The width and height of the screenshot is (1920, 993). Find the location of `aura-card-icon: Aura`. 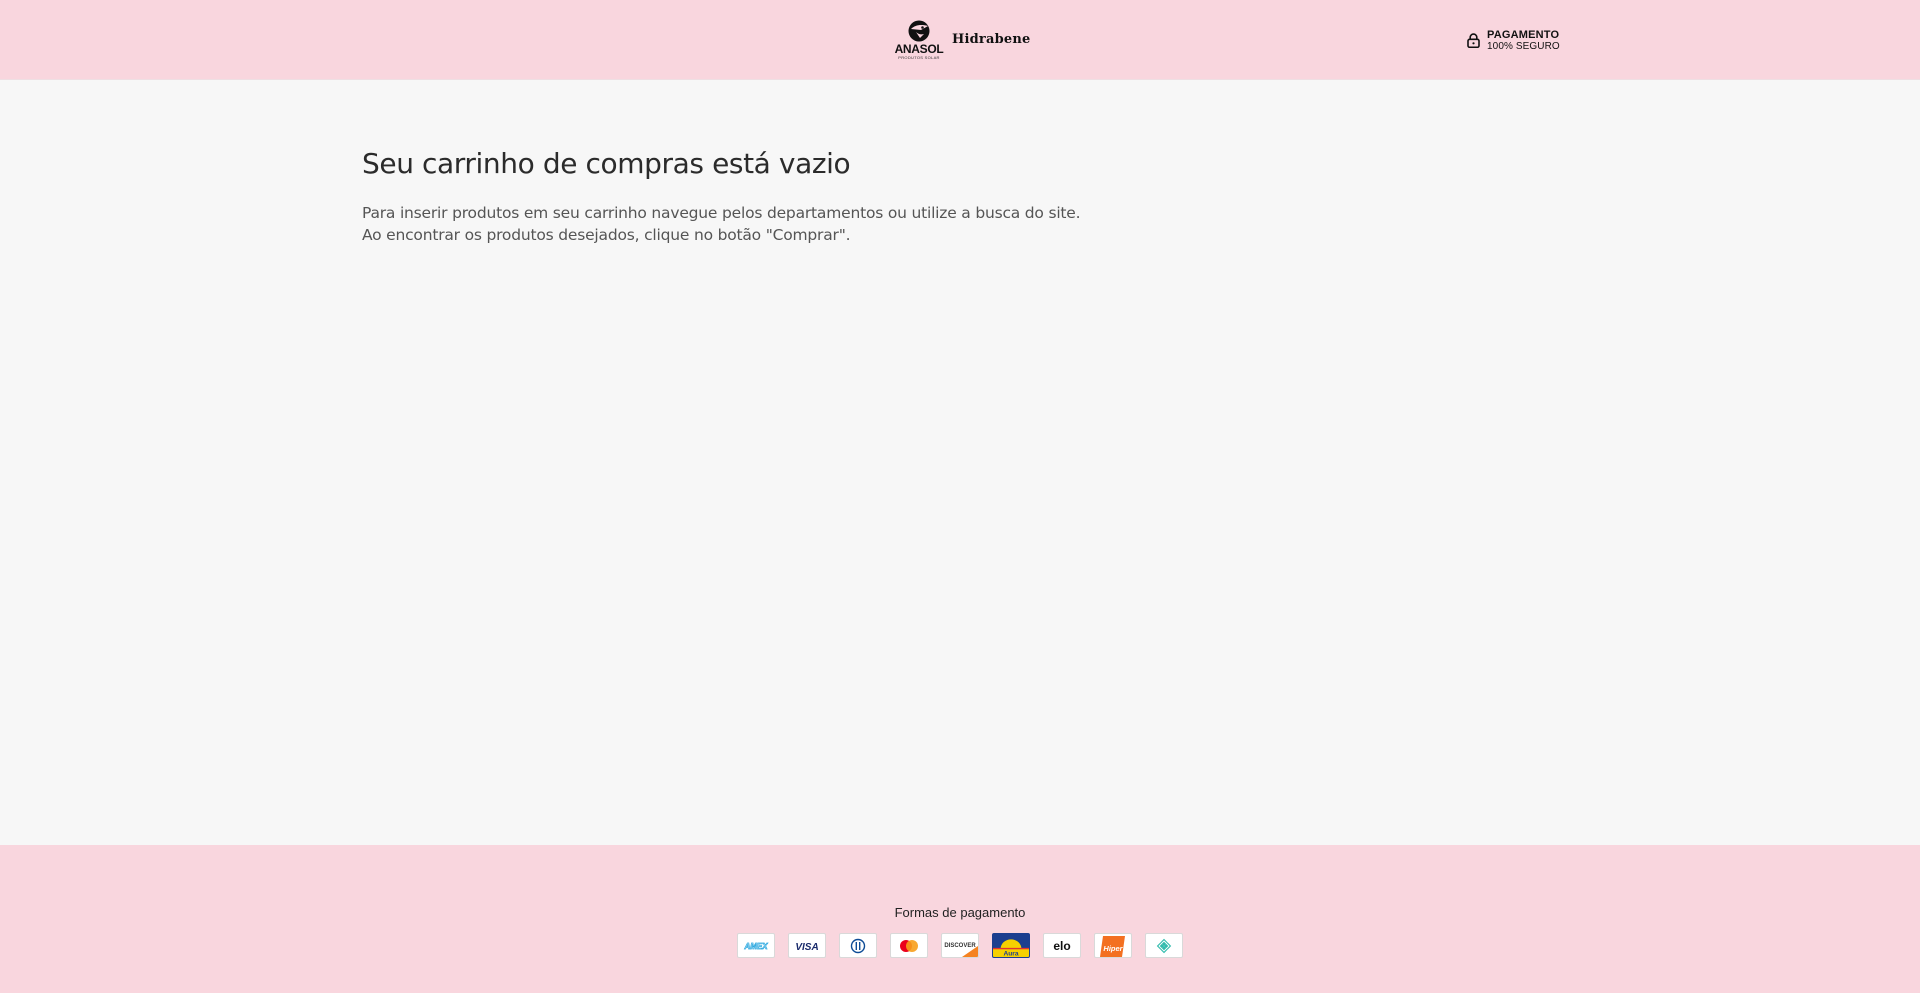

aura-card-icon: Aura is located at coordinates (1011, 945).